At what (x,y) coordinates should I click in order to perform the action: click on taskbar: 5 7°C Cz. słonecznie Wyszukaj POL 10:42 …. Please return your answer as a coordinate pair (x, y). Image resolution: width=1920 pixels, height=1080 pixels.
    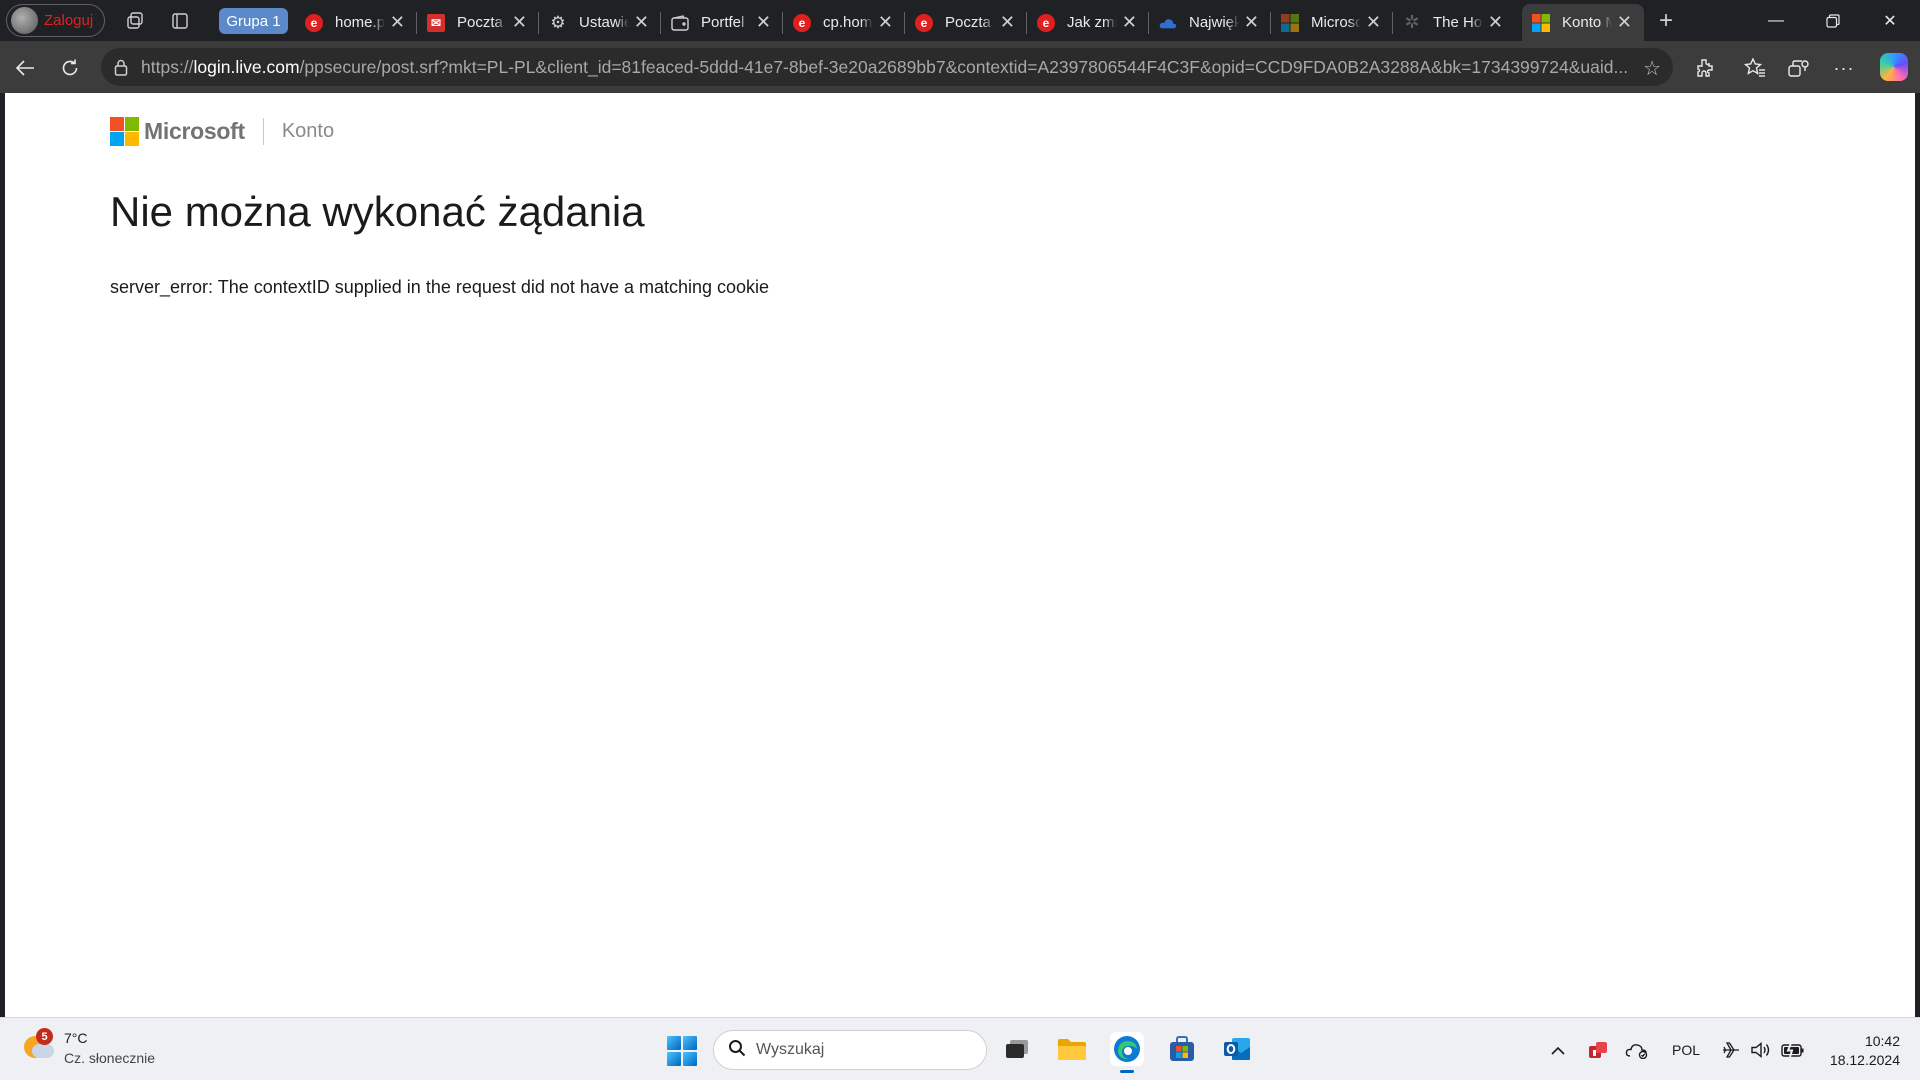
    Looking at the image, I should click on (960, 1048).